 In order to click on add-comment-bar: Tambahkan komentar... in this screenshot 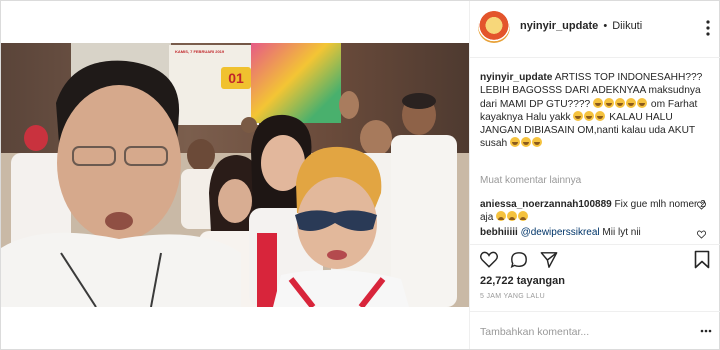, I will do `click(595, 330)`.